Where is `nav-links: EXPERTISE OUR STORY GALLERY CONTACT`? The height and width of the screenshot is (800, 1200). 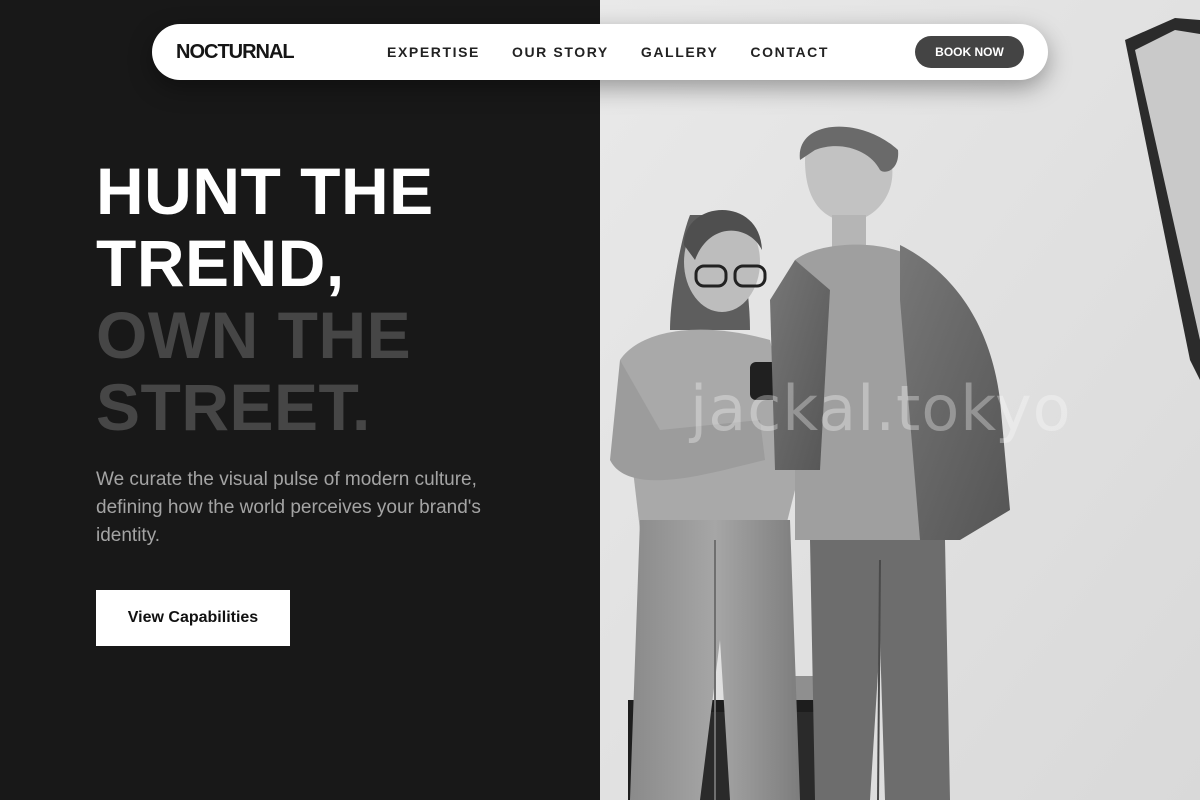
nav-links: EXPERTISE OUR STORY GALLERY CONTACT is located at coordinates (608, 52).